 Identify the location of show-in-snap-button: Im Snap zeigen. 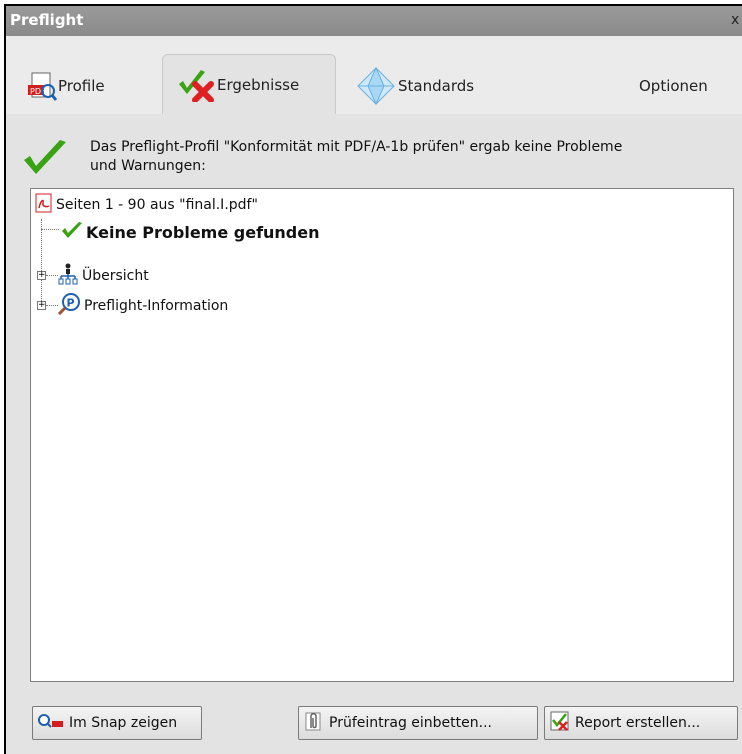
(117, 723).